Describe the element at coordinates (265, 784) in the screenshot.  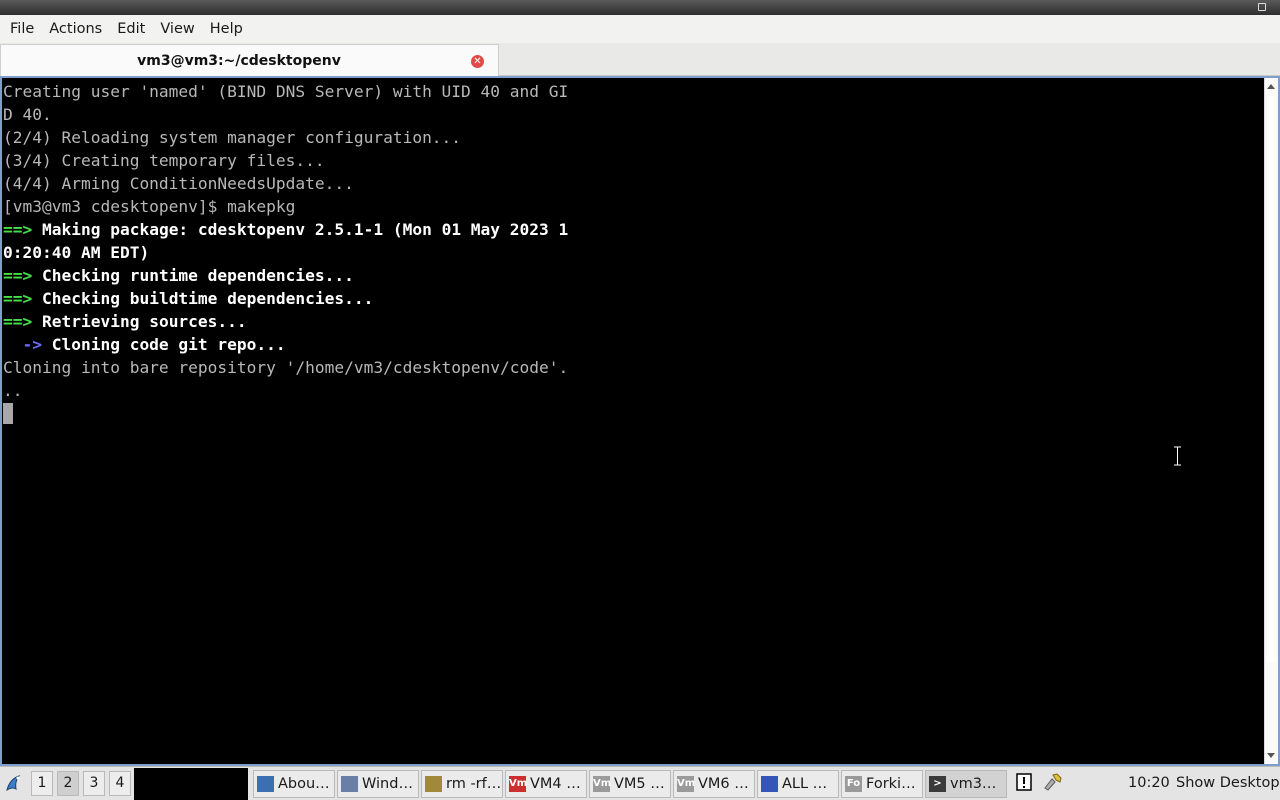
I see `bird-icon` at that location.